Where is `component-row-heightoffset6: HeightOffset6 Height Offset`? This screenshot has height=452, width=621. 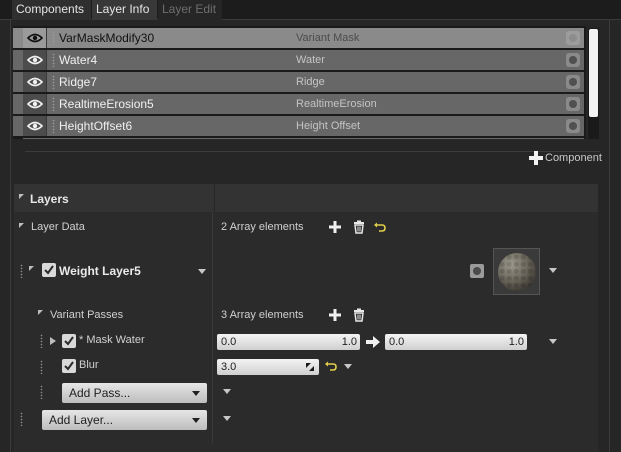 component-row-heightoffset6: HeightOffset6 Height Offset is located at coordinates (298, 126).